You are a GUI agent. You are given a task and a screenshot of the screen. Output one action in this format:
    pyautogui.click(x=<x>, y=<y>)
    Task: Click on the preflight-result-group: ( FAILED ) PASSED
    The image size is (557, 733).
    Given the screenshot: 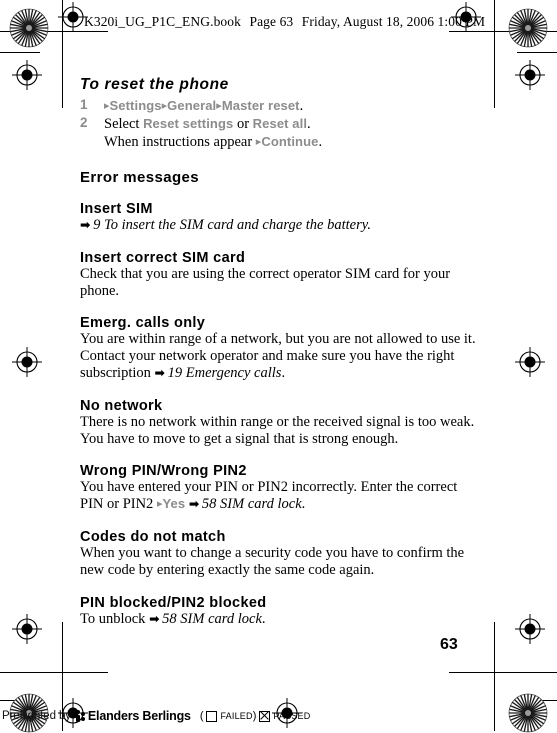 What is the action you would take?
    pyautogui.click(x=255, y=716)
    